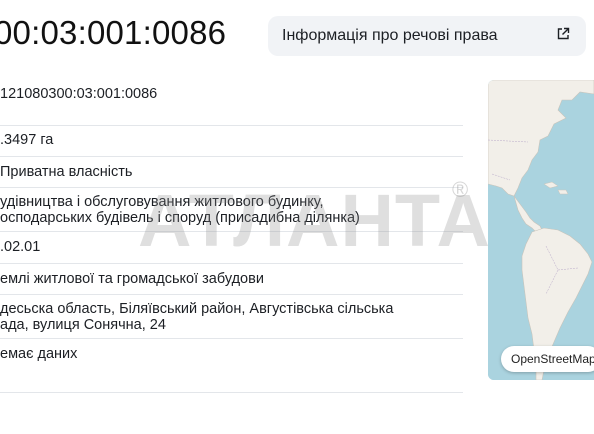 This screenshot has width=594, height=434. I want to click on property-rights-info-button: Інформація про речові права, so click(427, 36).